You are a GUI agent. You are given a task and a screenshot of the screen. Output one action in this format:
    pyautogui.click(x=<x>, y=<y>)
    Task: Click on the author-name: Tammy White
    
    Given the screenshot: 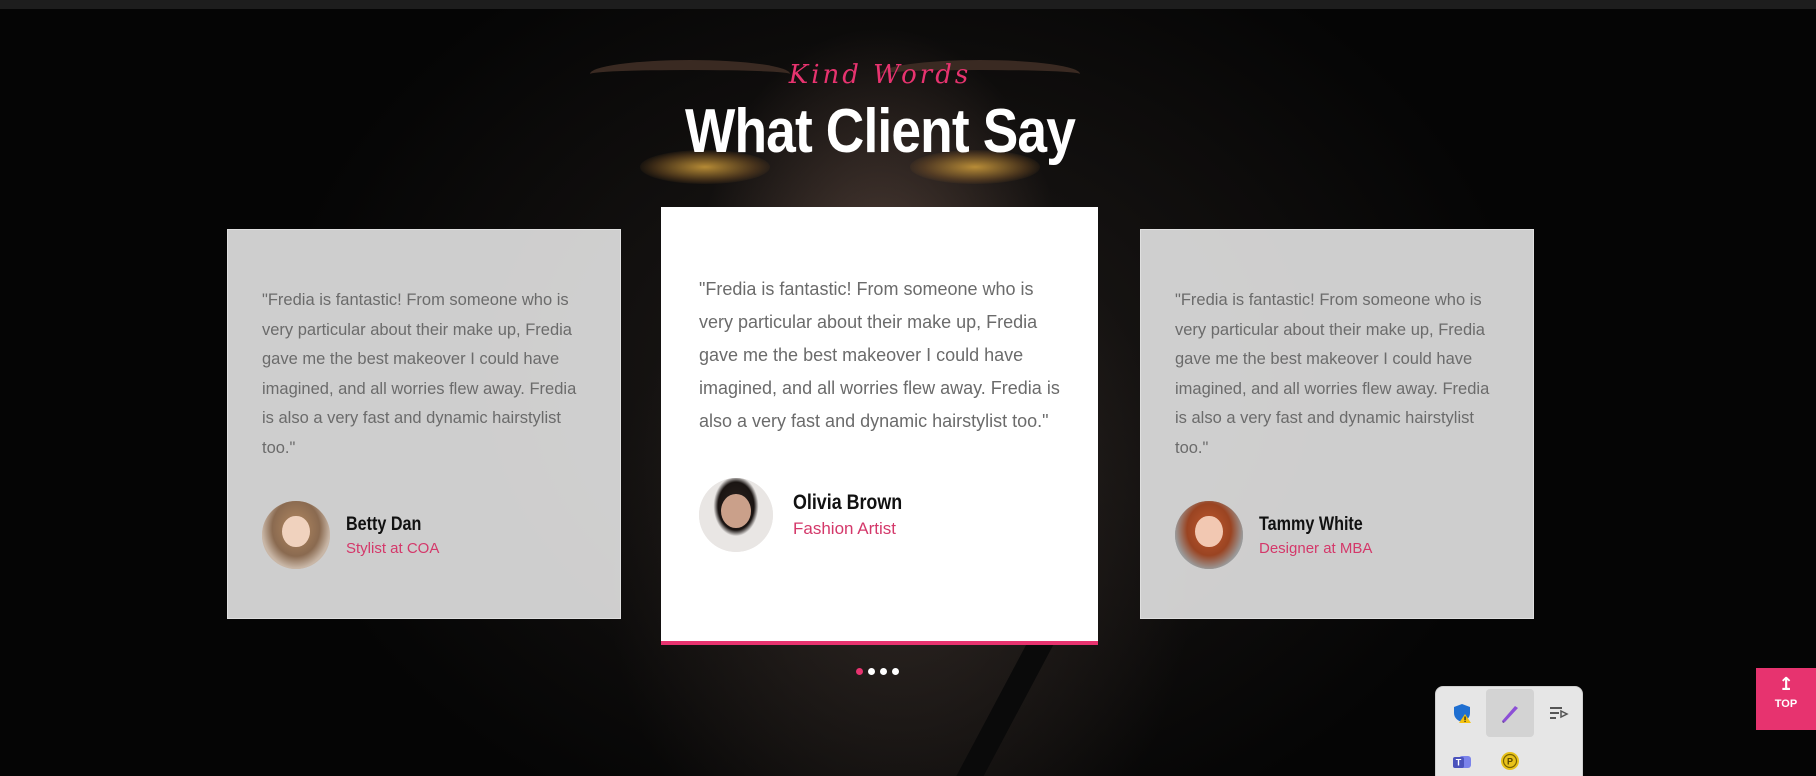 What is the action you would take?
    pyautogui.click(x=1311, y=524)
    